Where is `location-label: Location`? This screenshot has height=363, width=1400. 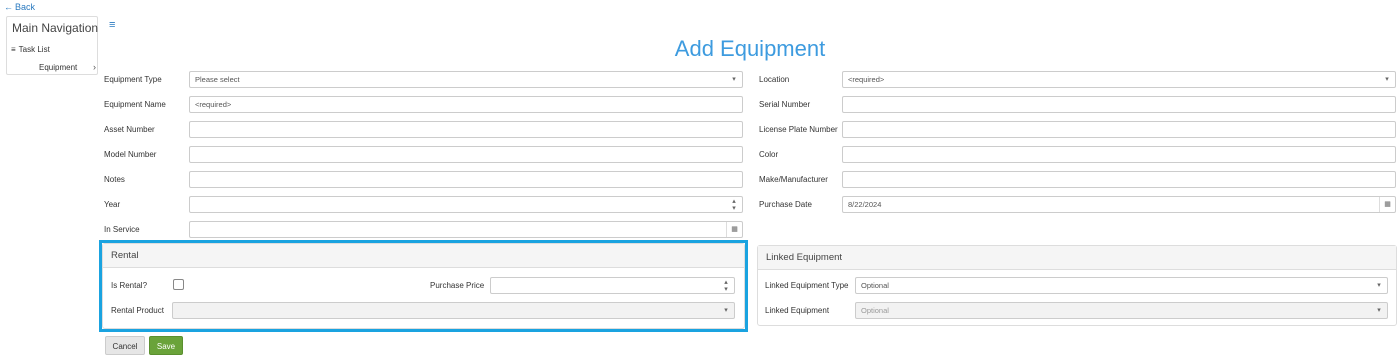 location-label: Location is located at coordinates (774, 79).